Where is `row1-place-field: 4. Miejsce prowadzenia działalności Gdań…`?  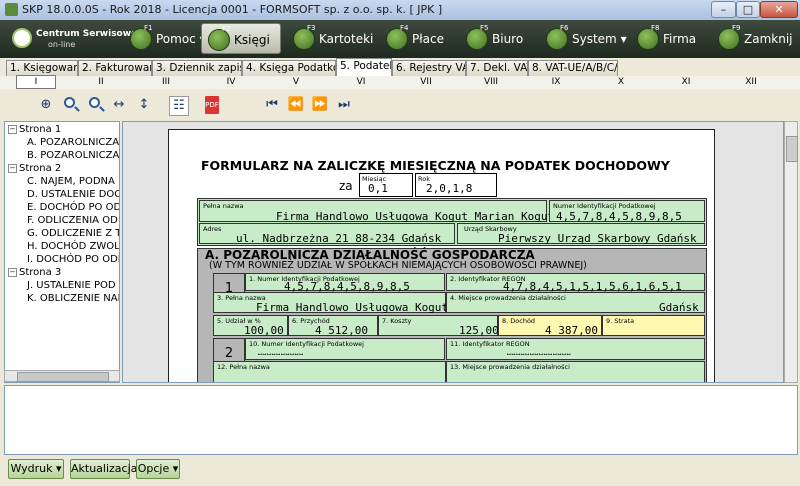
row1-place-field: 4. Miejsce prowadzenia działalności Gdań… is located at coordinates (575, 303).